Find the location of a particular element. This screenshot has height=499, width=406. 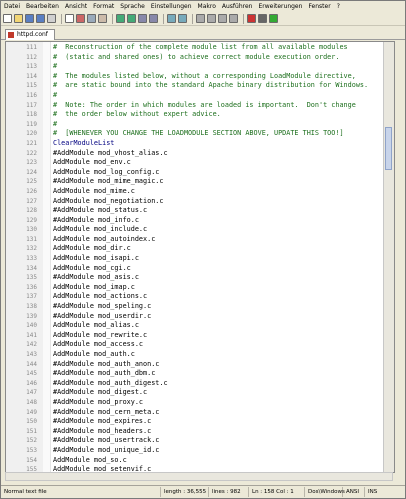

paste-icon is located at coordinates (102, 18).